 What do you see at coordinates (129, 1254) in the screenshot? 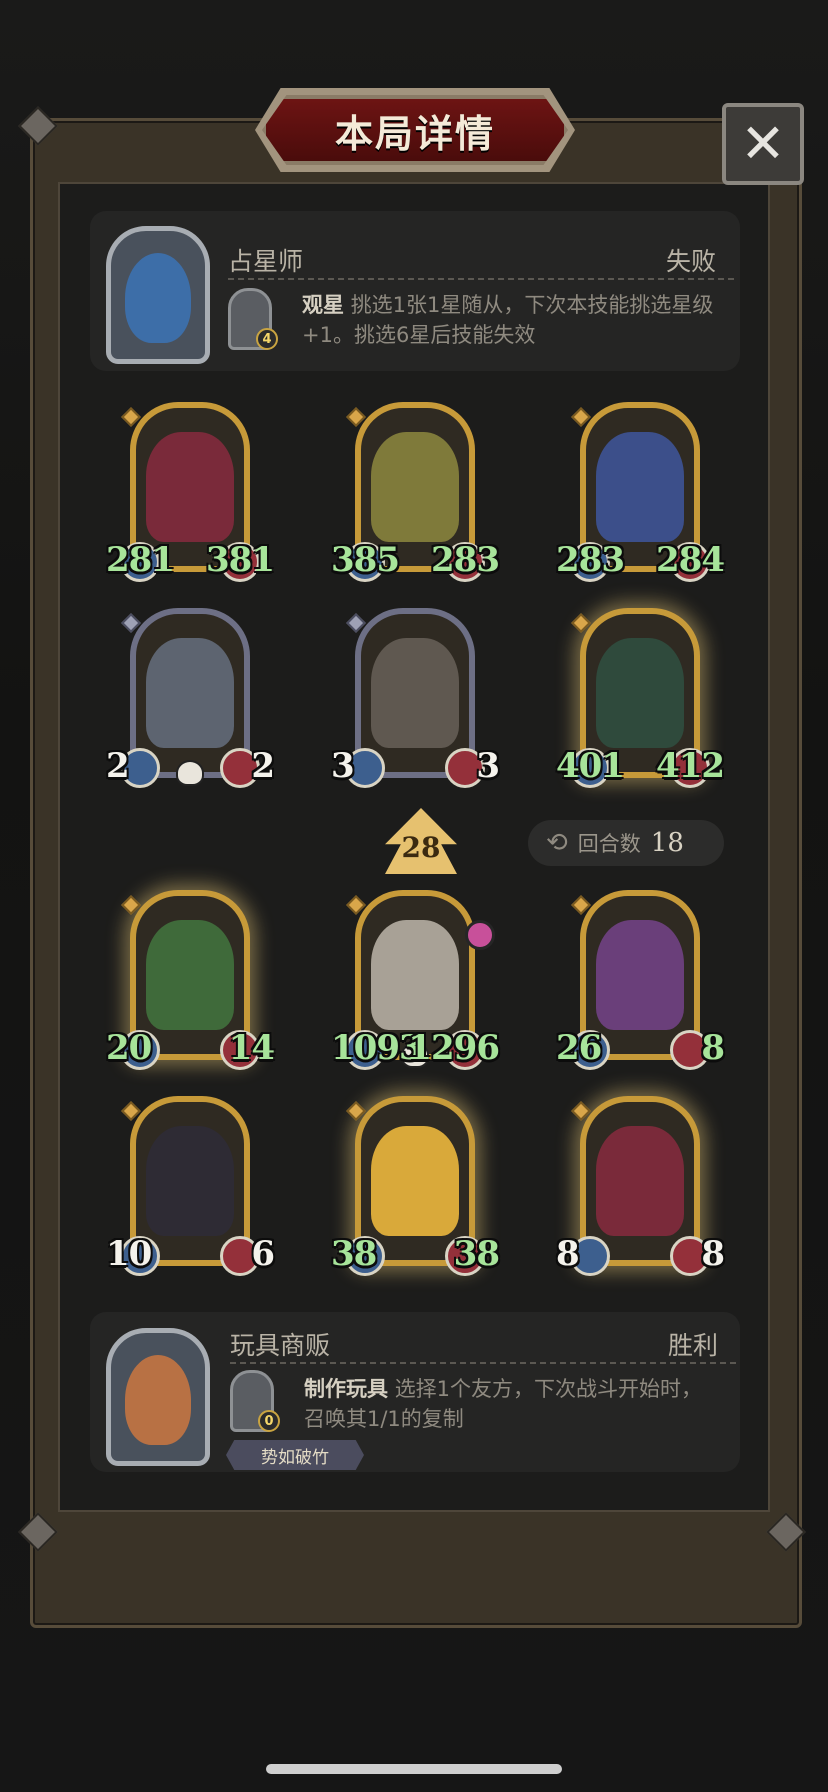
I see `minion-attack: 10` at bounding box center [129, 1254].